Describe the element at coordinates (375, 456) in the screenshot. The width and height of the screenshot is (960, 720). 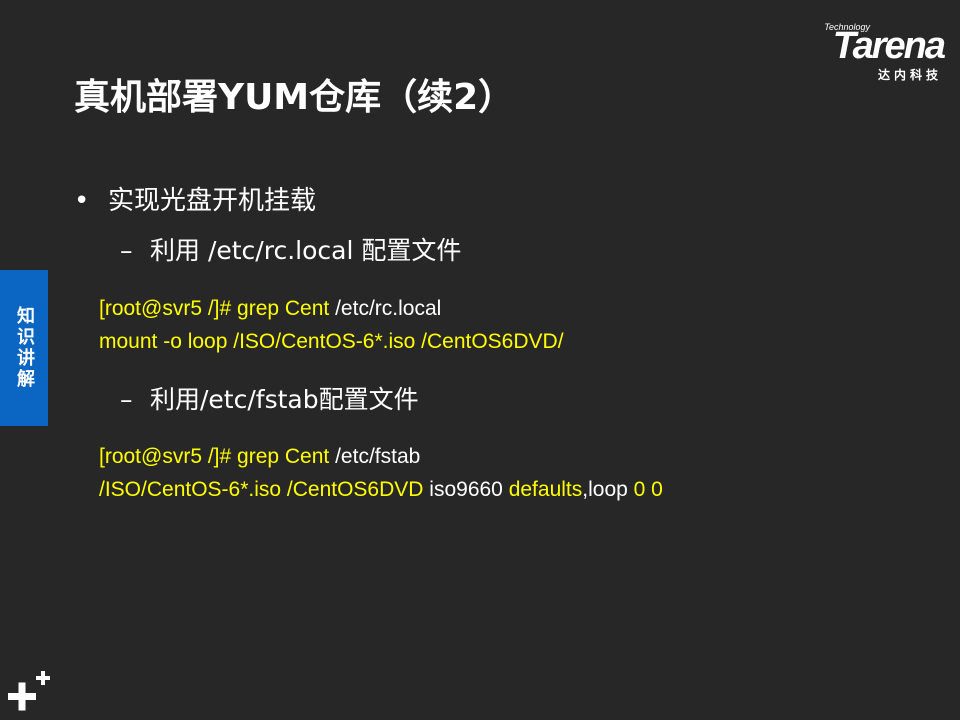
I see `code-path: /etc/fstab` at that location.